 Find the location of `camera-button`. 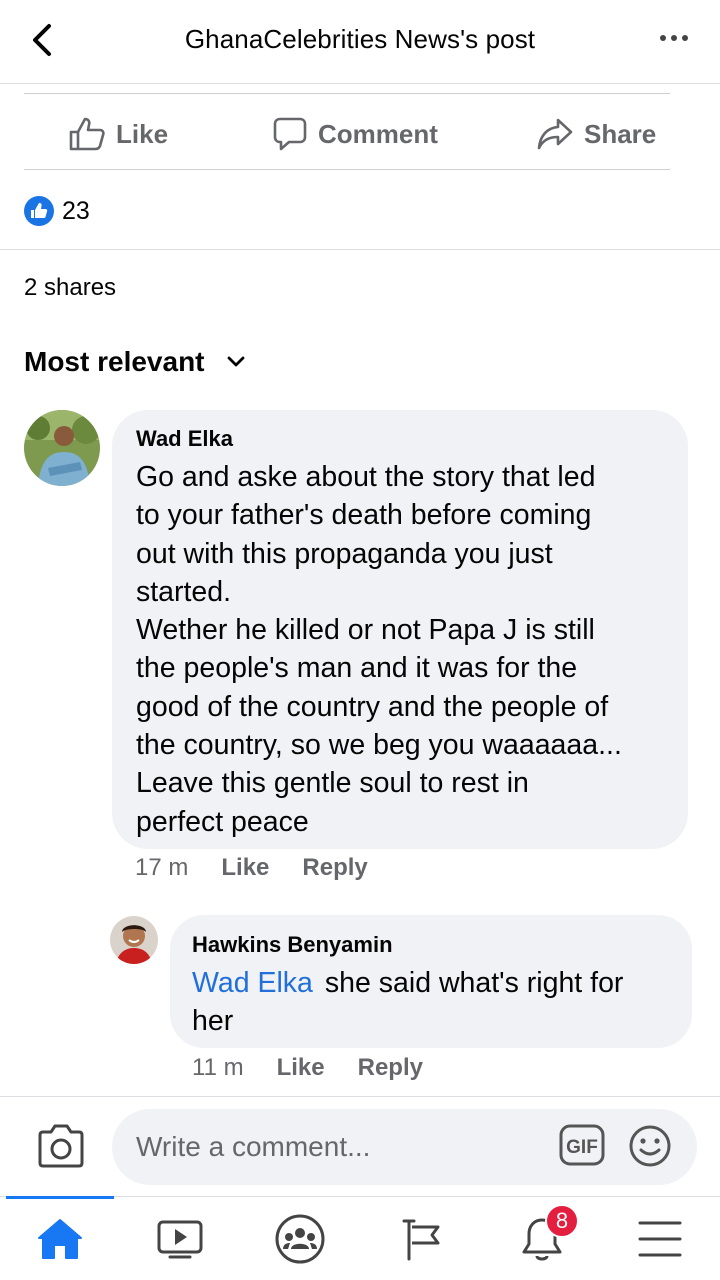

camera-button is located at coordinates (61, 1146).